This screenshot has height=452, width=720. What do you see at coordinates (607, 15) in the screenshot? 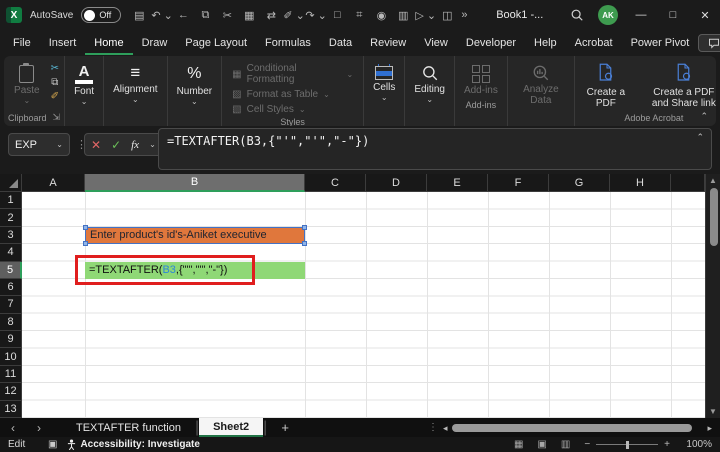
I see `user-avatar: AK` at bounding box center [607, 15].